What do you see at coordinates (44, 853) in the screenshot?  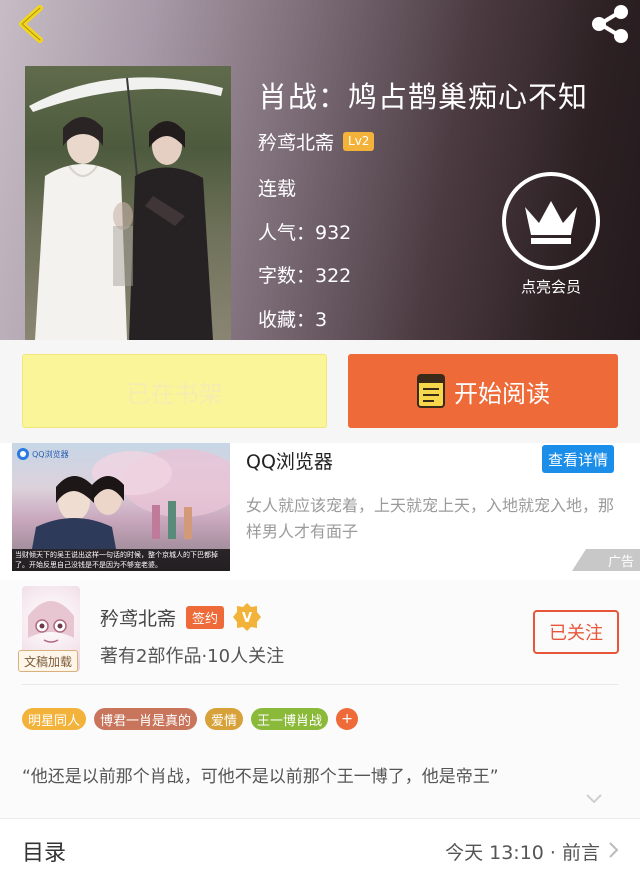 I see `toc-label: 目录` at bounding box center [44, 853].